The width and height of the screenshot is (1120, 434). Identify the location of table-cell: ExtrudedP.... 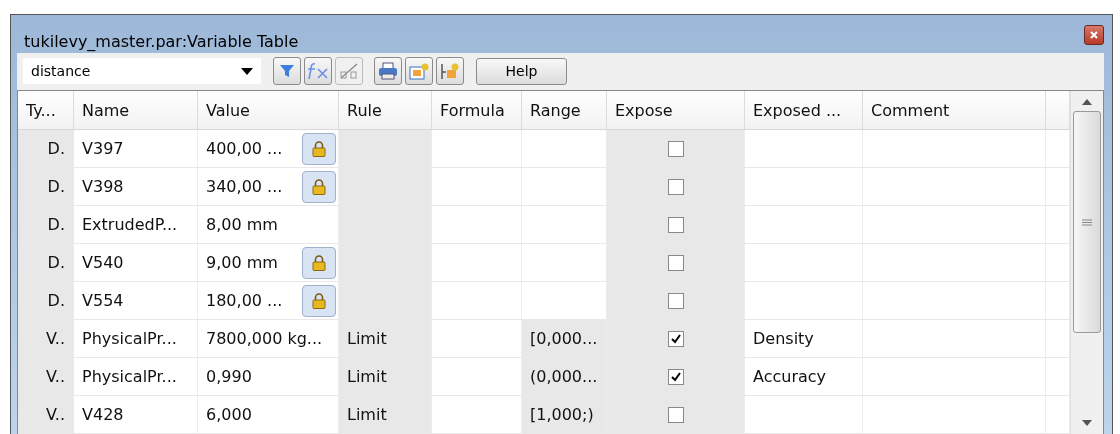
(136, 224).